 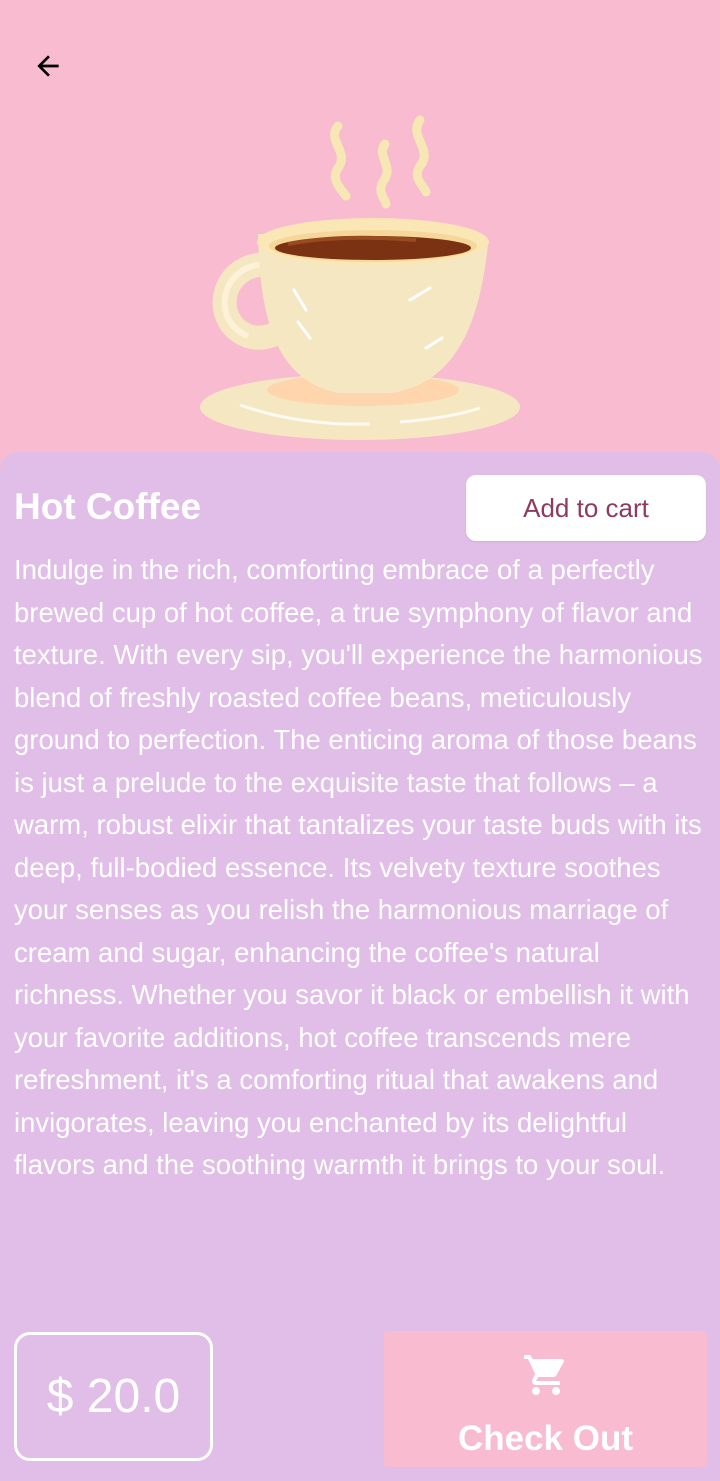 What do you see at coordinates (545, 1399) in the screenshot?
I see `checkout-button: Check Out` at bounding box center [545, 1399].